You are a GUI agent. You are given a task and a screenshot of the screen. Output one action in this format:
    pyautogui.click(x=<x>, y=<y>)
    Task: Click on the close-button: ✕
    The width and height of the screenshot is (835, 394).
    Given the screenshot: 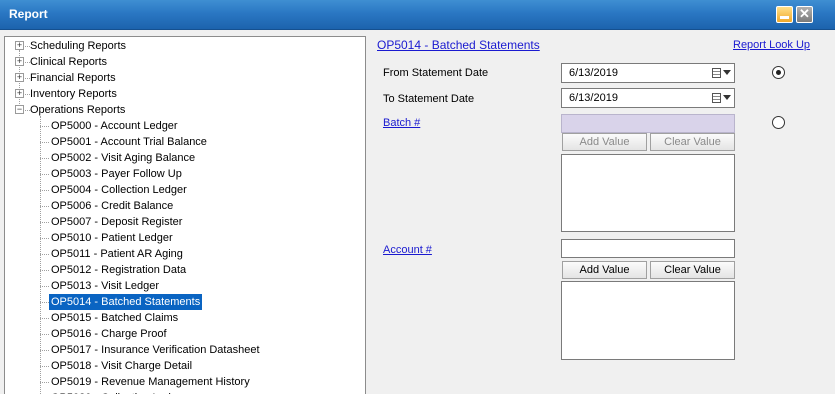 What is the action you would take?
    pyautogui.click(x=804, y=14)
    